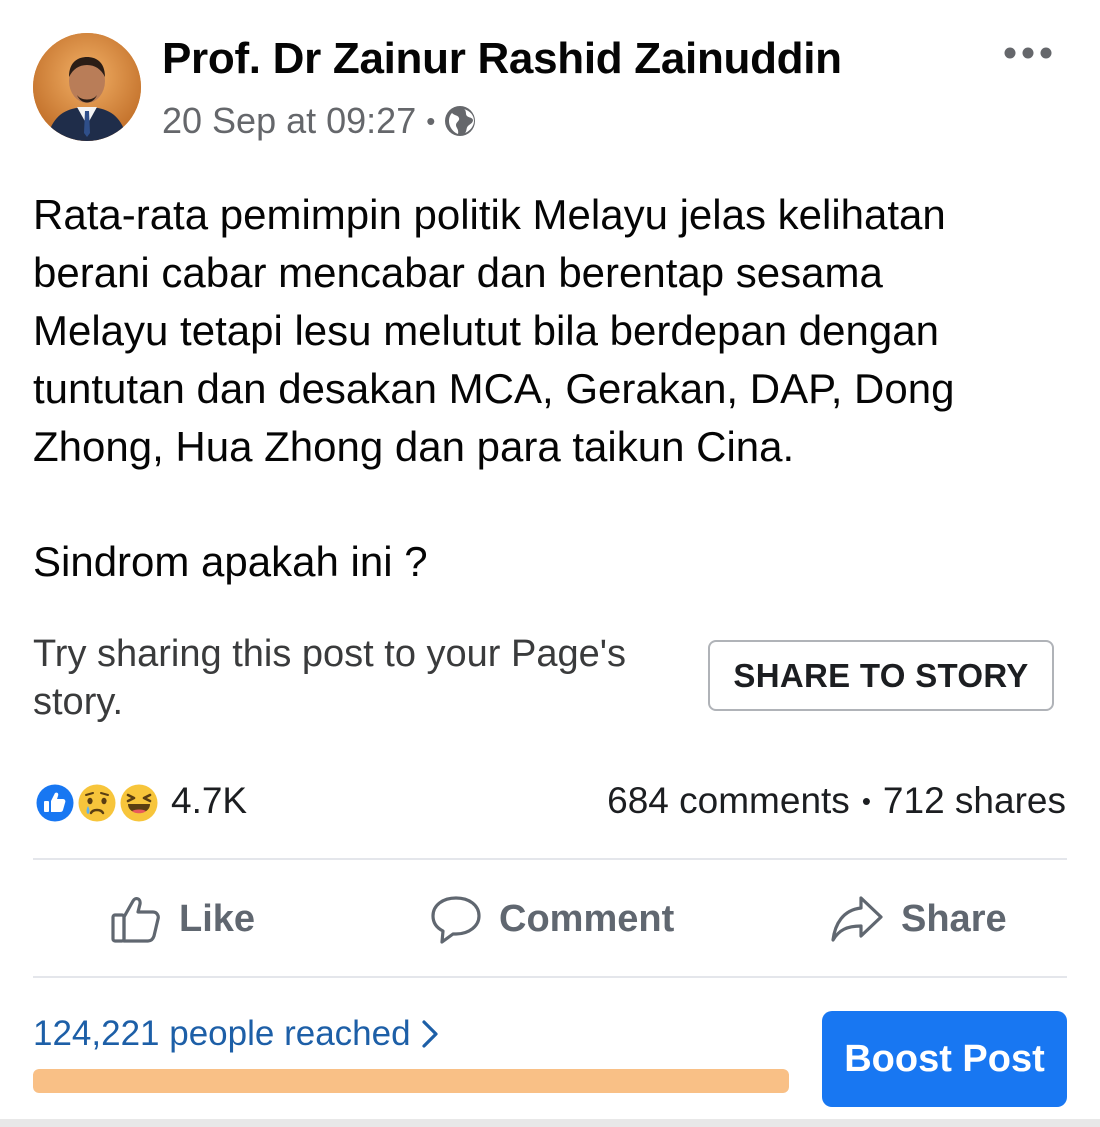 The image size is (1100, 1127). I want to click on post-action-bar: Like Comment Share, so click(550, 919).